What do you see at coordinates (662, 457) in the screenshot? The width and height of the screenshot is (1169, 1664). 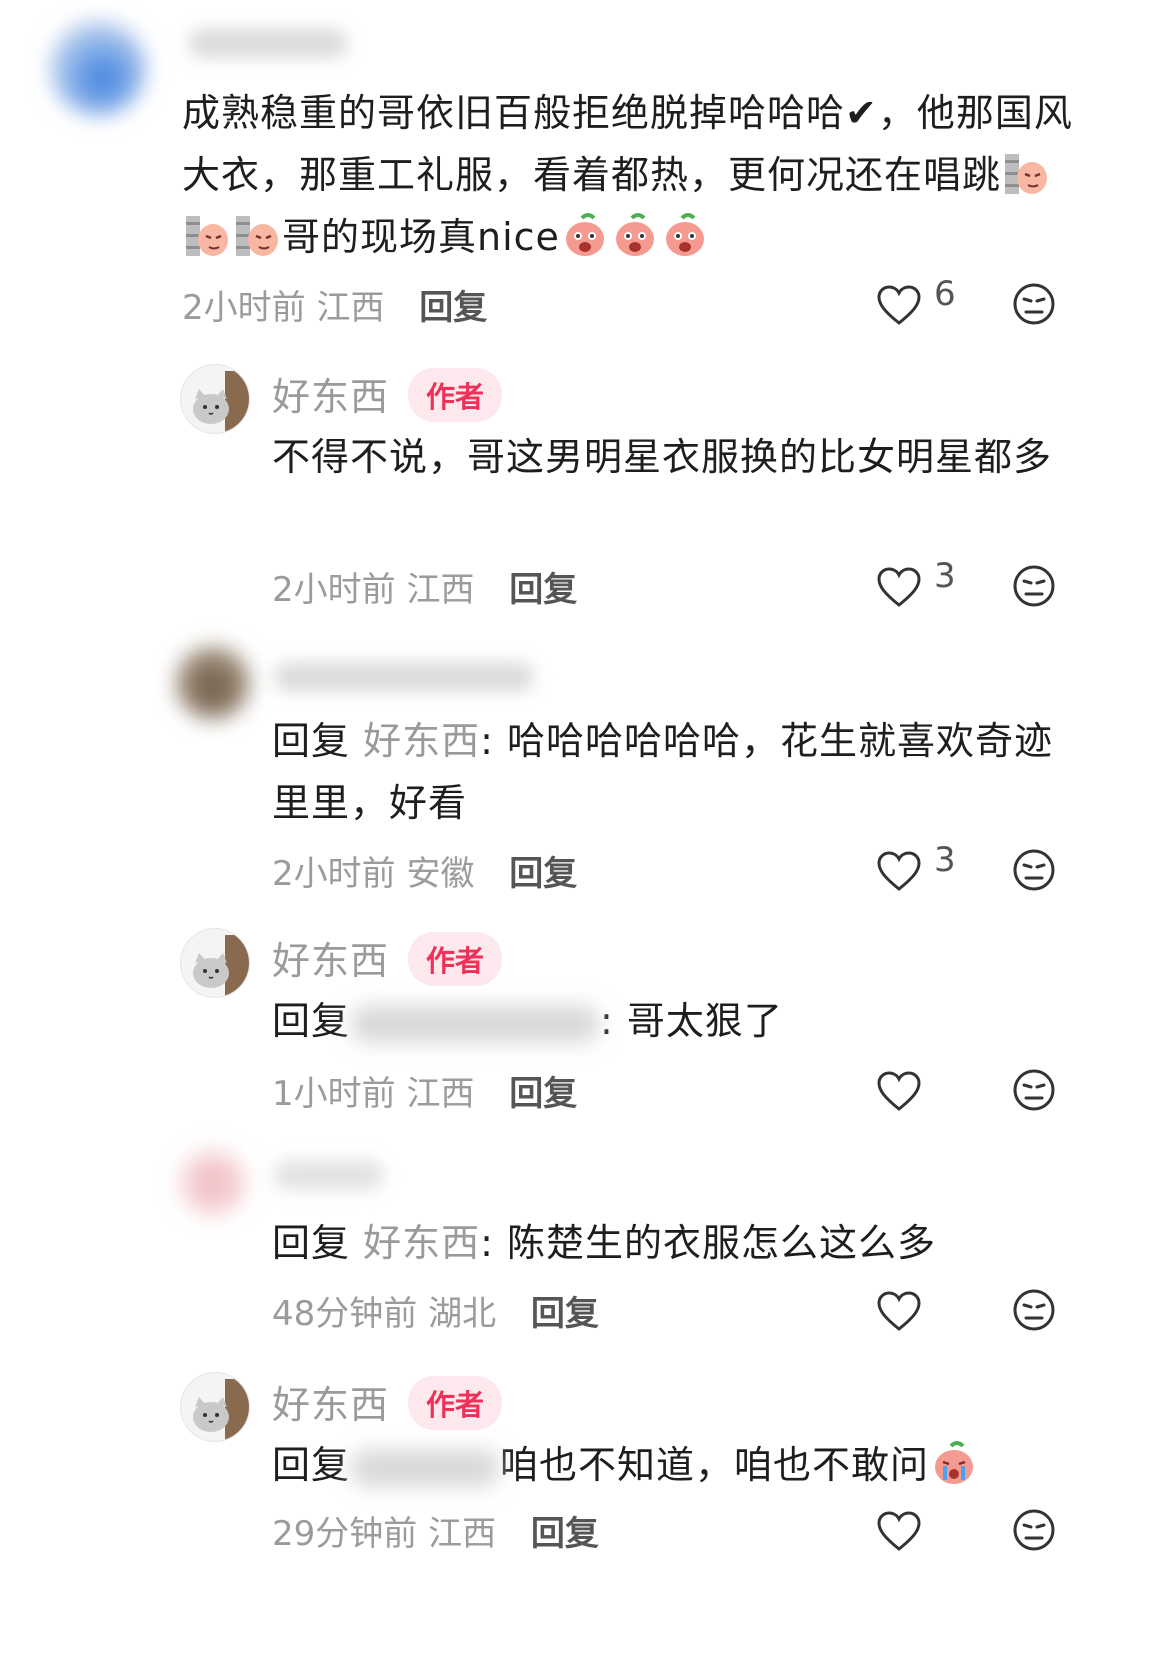 I see `comment-text: 不得不说，哥这男明星衣服换的比女明星都多` at bounding box center [662, 457].